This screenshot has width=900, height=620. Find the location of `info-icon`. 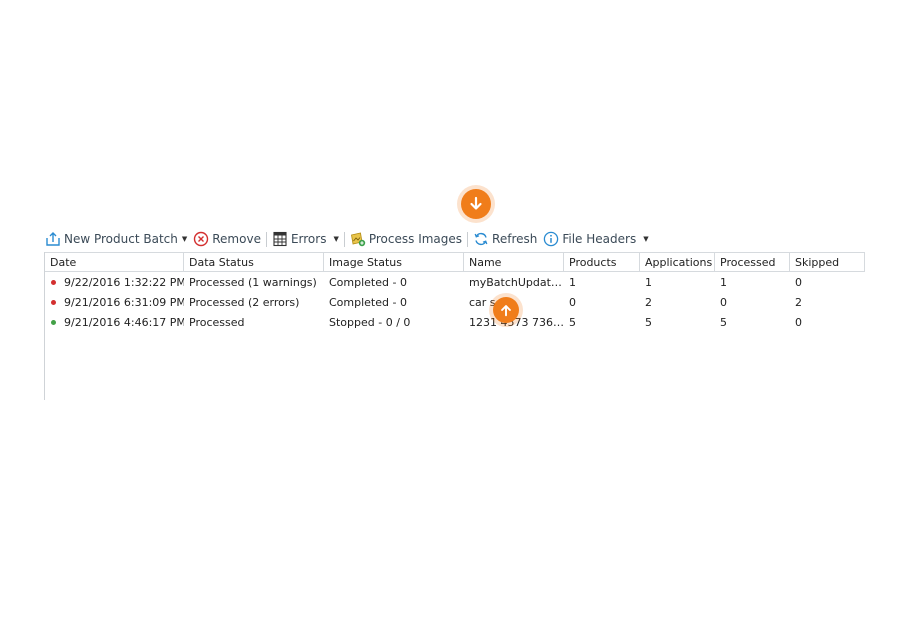

info-icon is located at coordinates (551, 239).